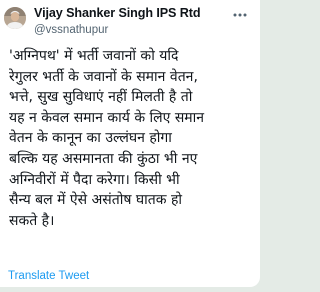  What do you see at coordinates (90, 138) in the screenshot?
I see `tweet-text-line: वेतन के कानून का उल्लंघन होगा` at bounding box center [90, 138].